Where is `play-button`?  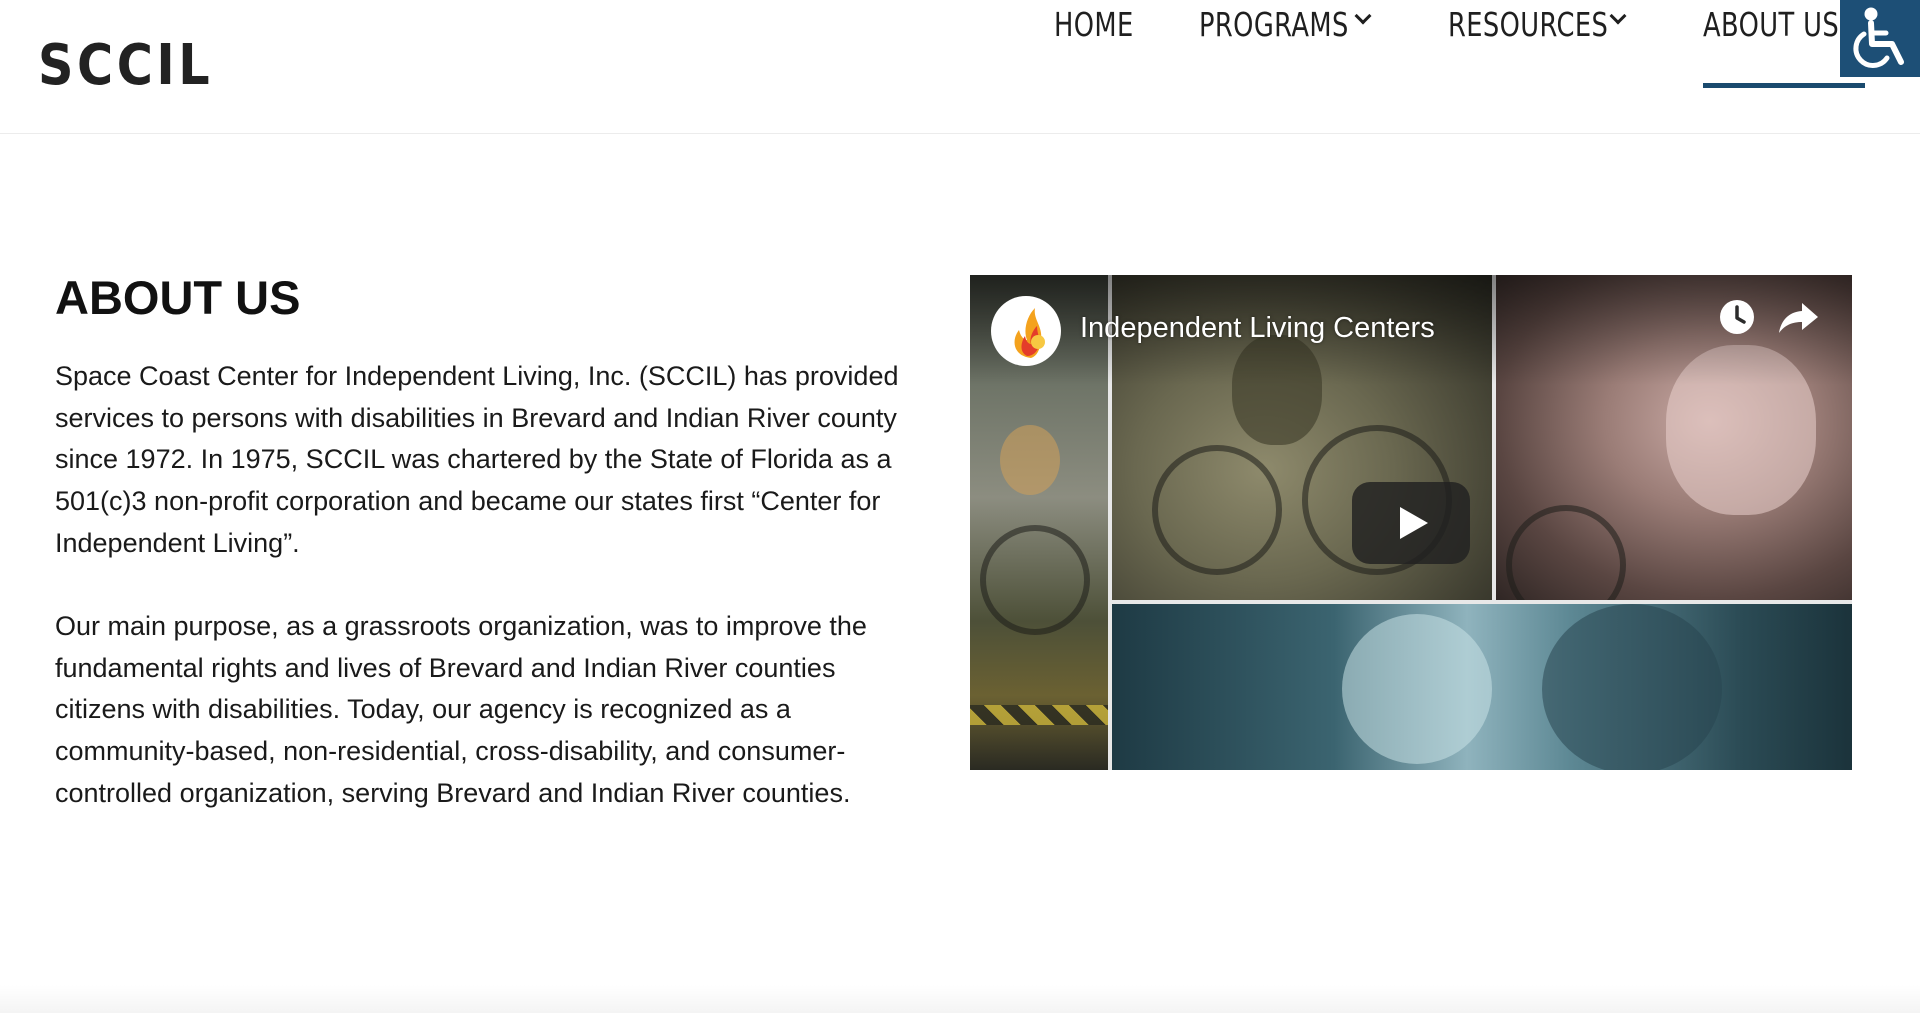 play-button is located at coordinates (1411, 523).